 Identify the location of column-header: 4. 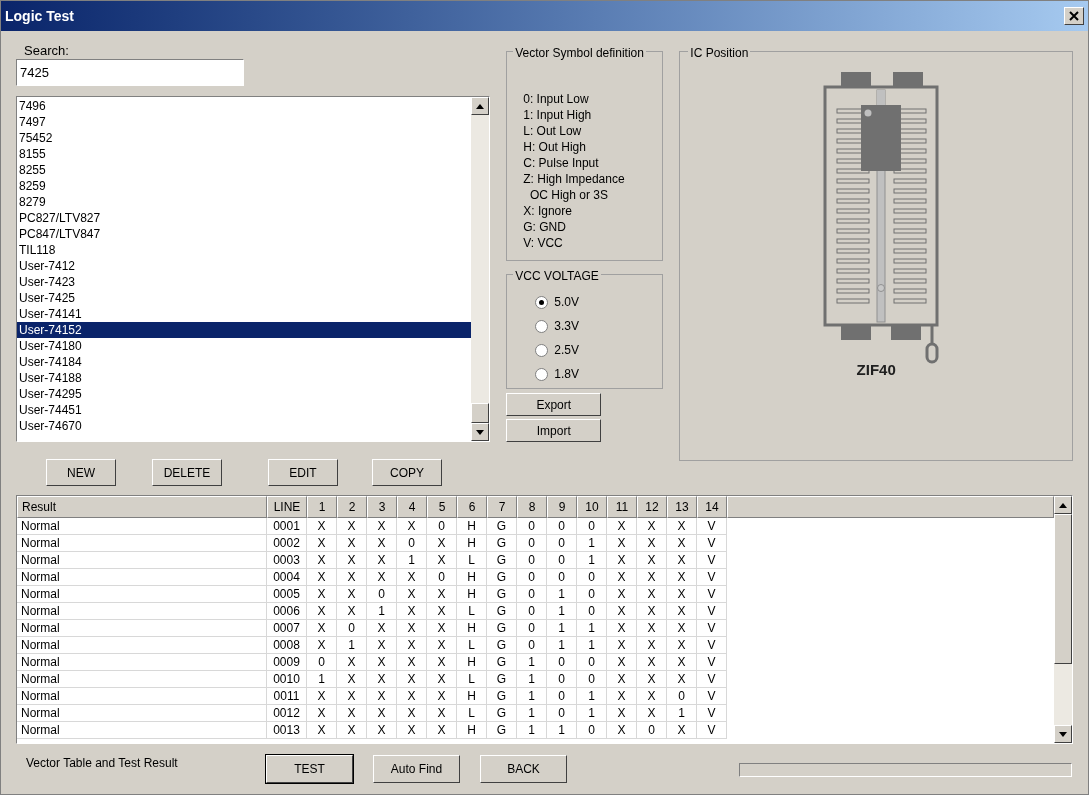
(412, 507).